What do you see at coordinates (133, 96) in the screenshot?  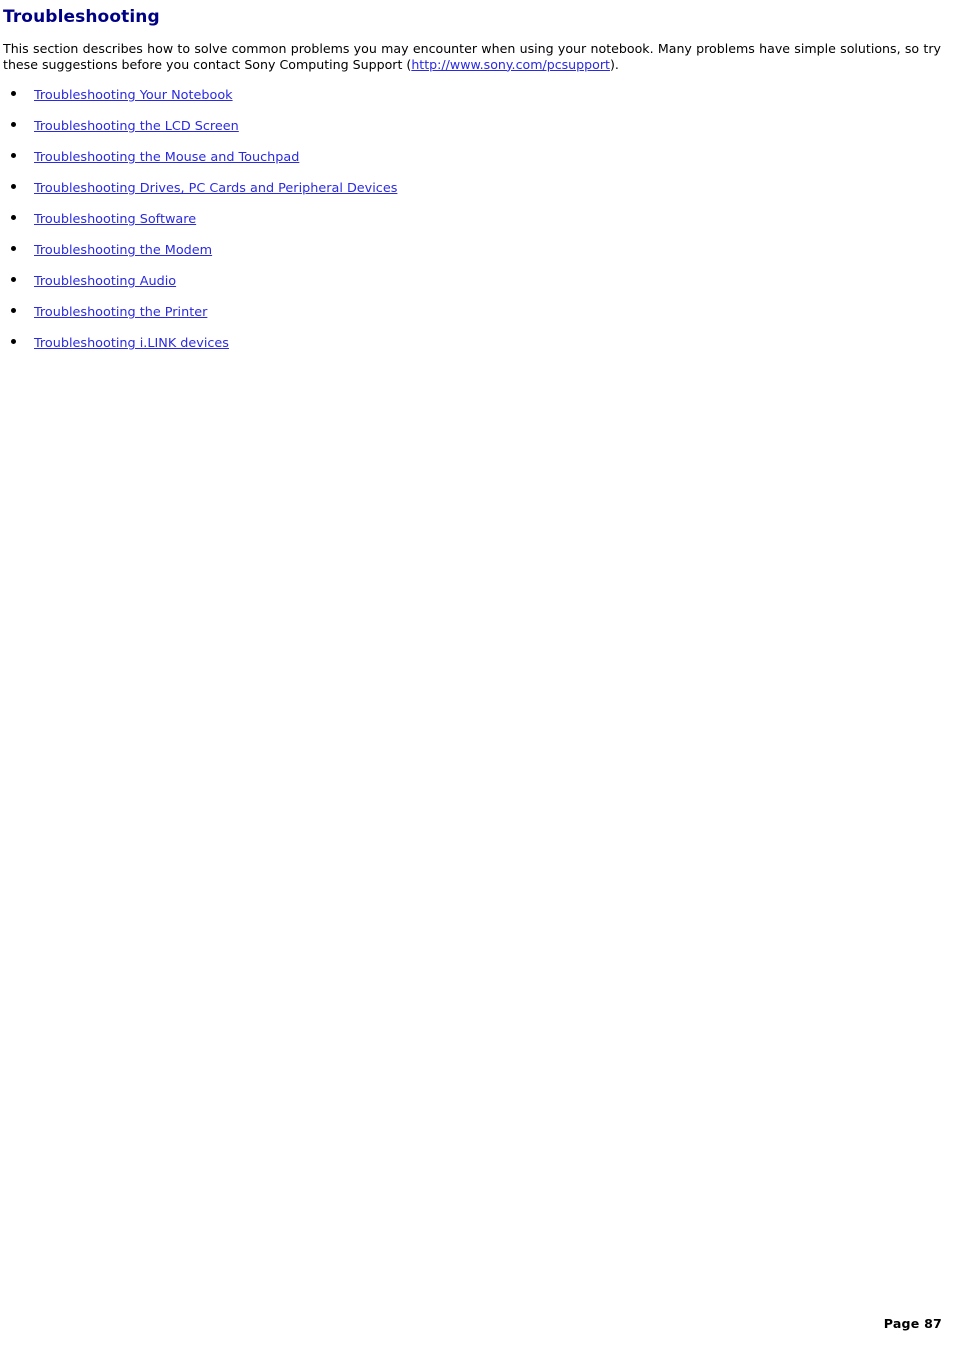 I see `toc-link-troubleshooting-your-notebook: Troubleshooting Your Notebook` at bounding box center [133, 96].